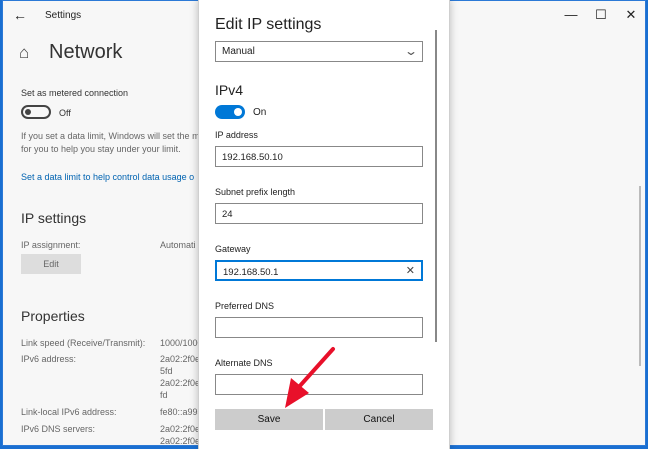  I want to click on minimize-icon: —, so click(571, 14).